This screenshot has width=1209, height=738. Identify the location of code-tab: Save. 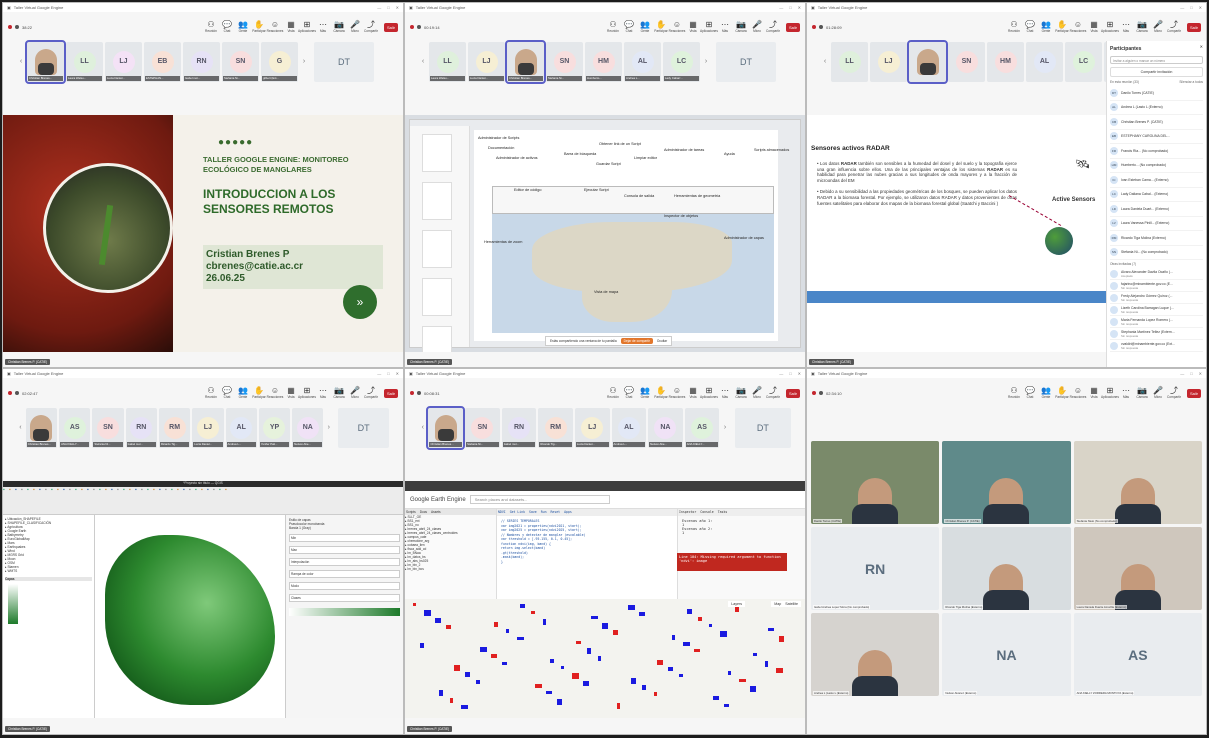
(533, 512).